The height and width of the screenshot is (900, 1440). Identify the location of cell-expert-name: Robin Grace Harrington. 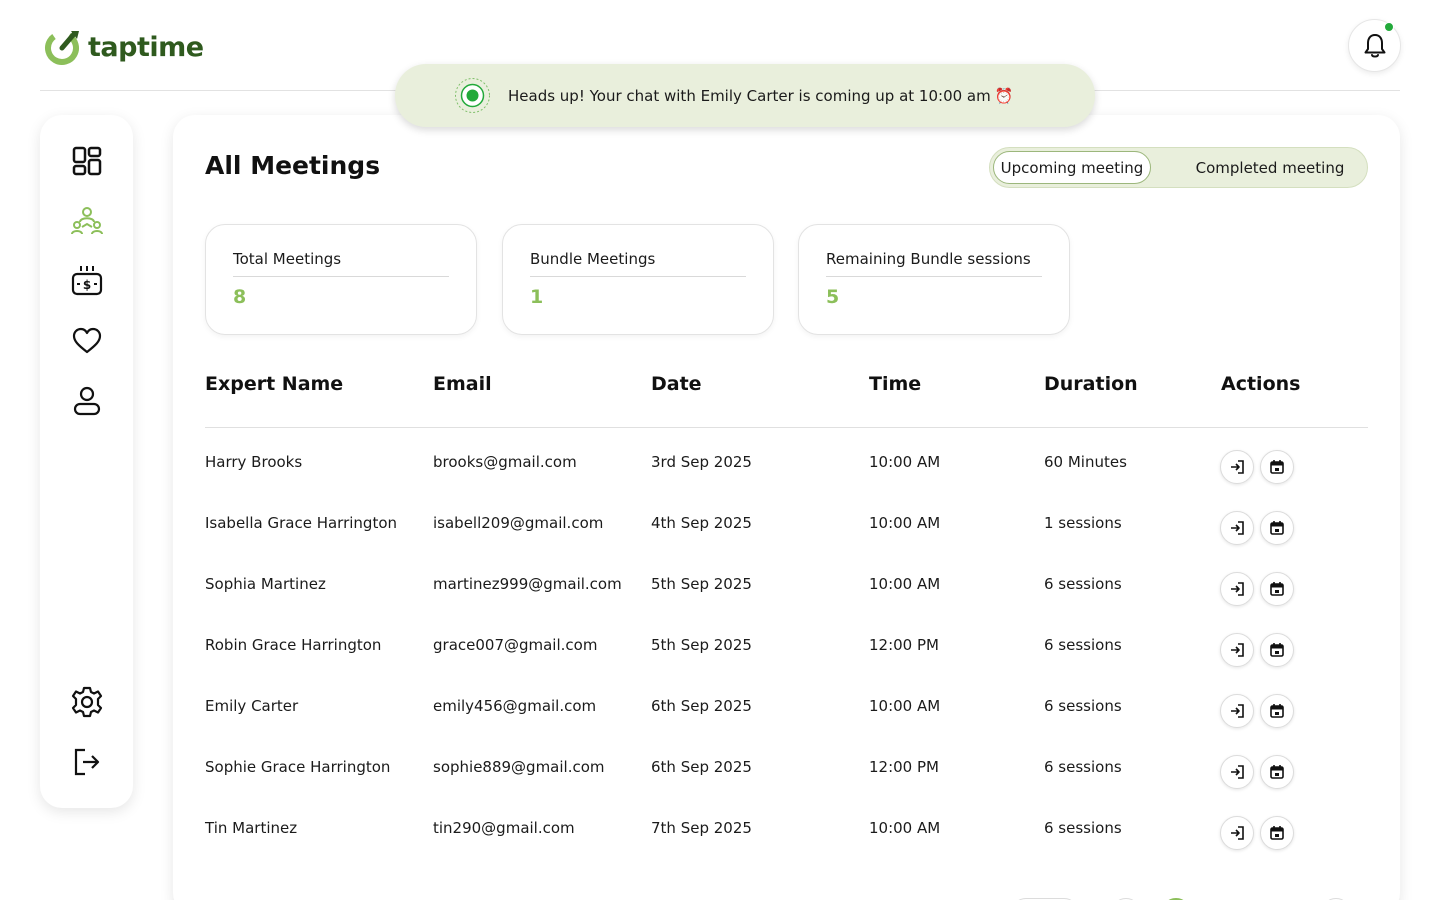
(293, 645).